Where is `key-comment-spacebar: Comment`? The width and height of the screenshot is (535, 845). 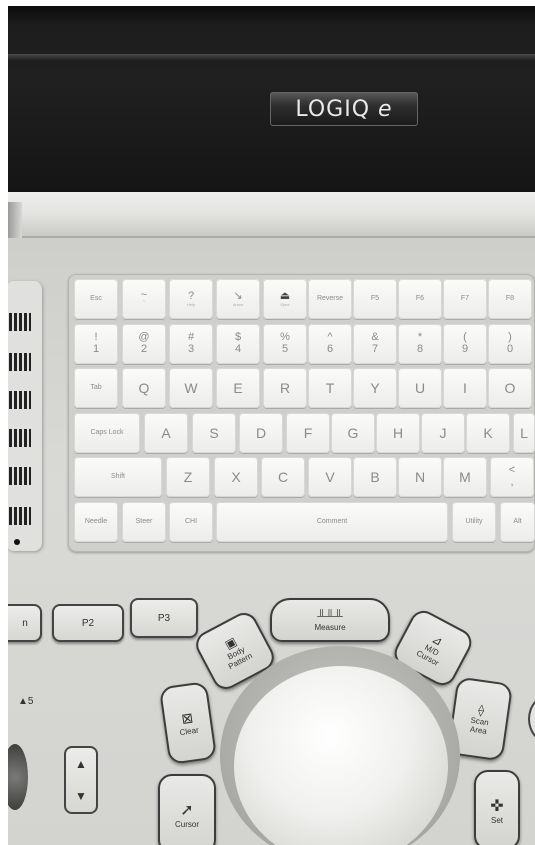
key-comment-spacebar: Comment is located at coordinates (332, 522).